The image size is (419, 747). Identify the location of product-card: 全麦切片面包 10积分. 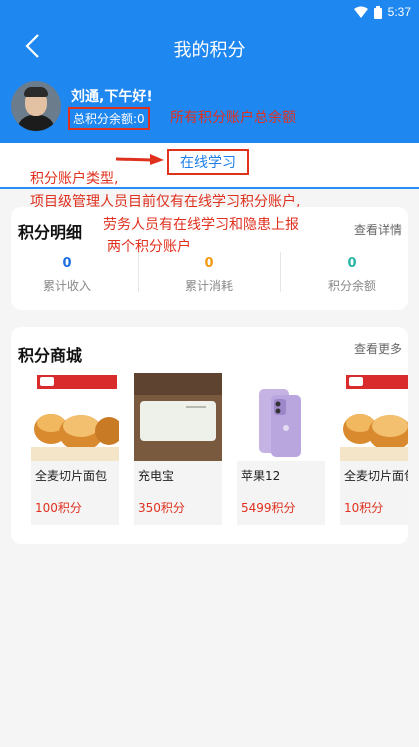
(374, 449).